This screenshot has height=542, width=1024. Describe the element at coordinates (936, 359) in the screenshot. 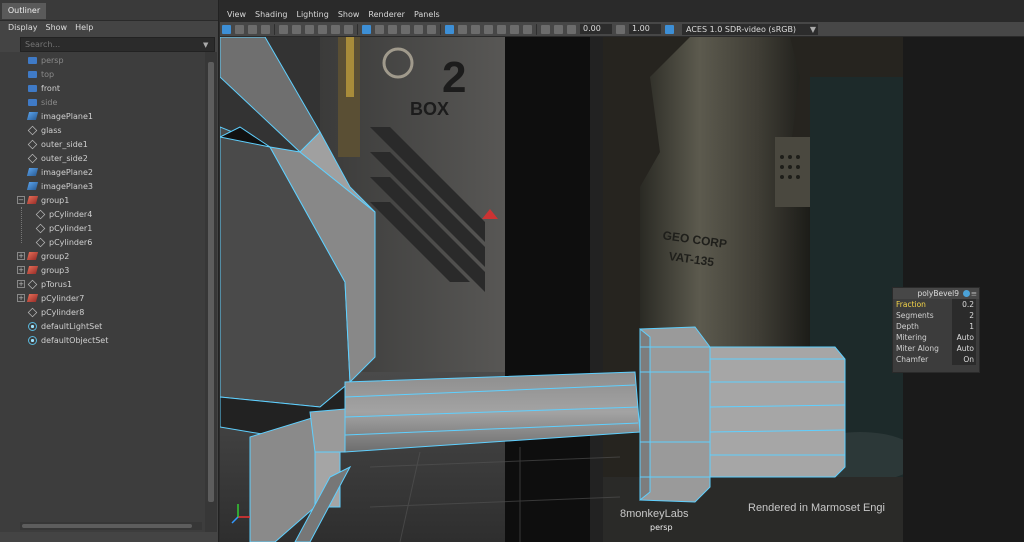

I see `bevel-attribute-row: Chamfer On` at that location.